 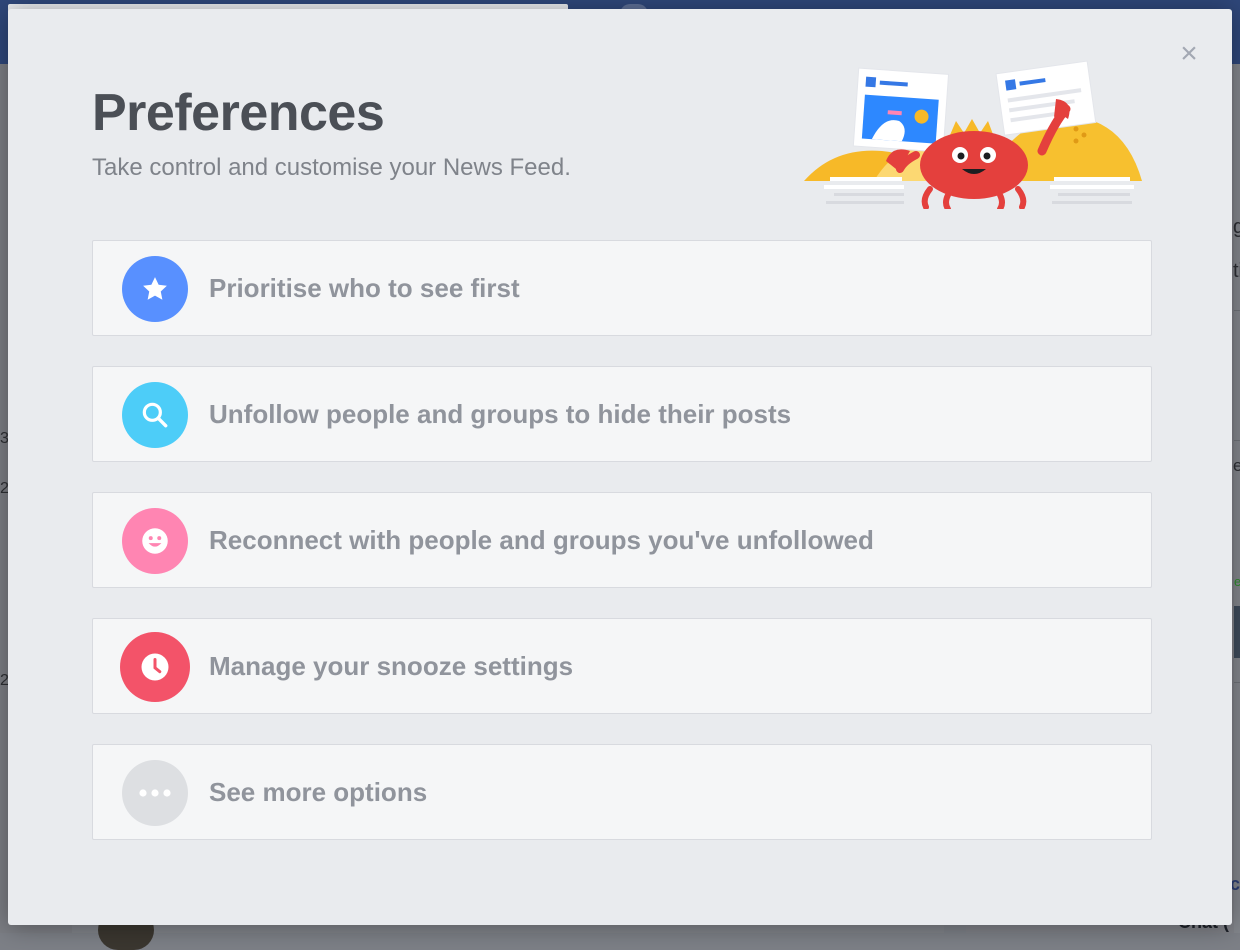 I want to click on option-label: Manage your snooze settings, so click(x=391, y=666).